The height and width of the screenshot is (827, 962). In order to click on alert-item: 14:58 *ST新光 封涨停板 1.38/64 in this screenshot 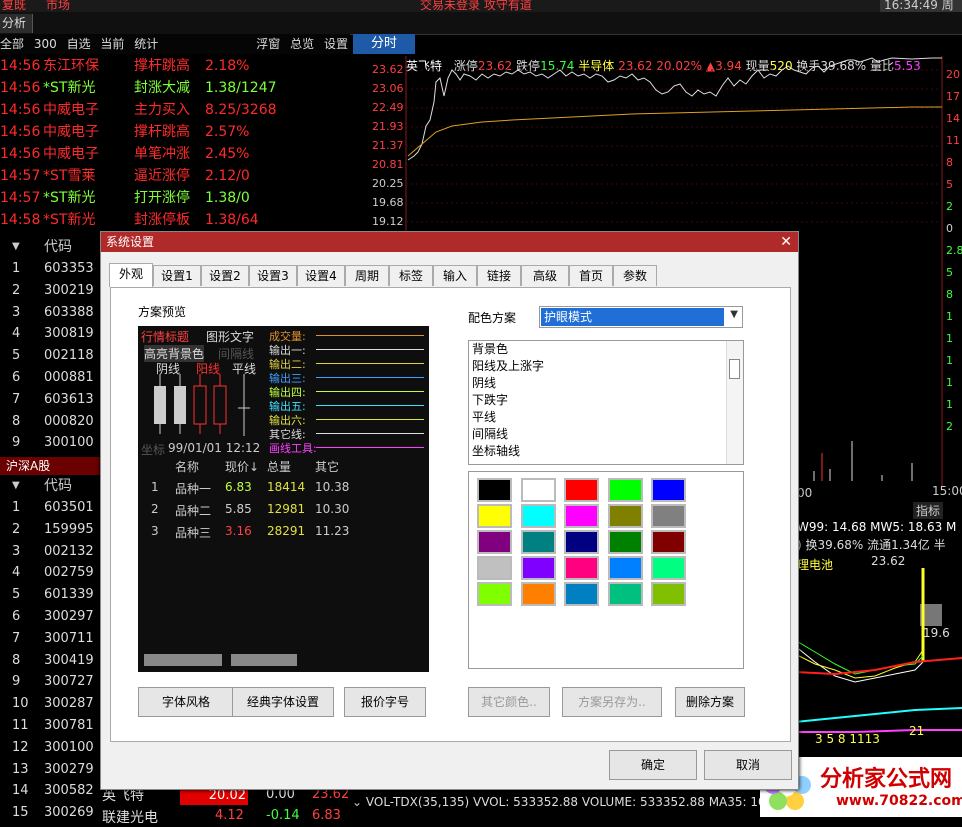, I will do `click(175, 220)`.